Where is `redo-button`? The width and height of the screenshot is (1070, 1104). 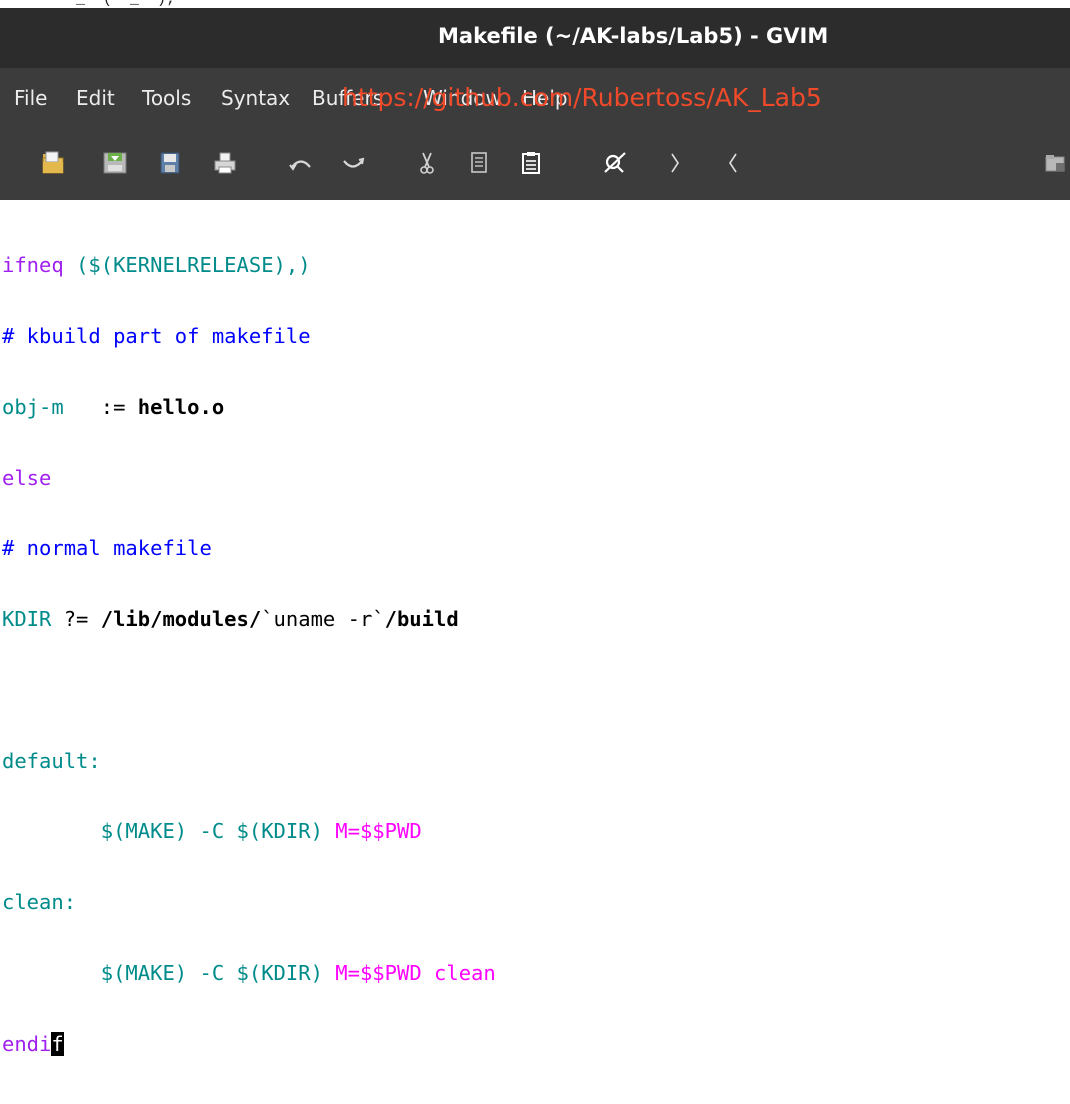 redo-button is located at coordinates (353, 163).